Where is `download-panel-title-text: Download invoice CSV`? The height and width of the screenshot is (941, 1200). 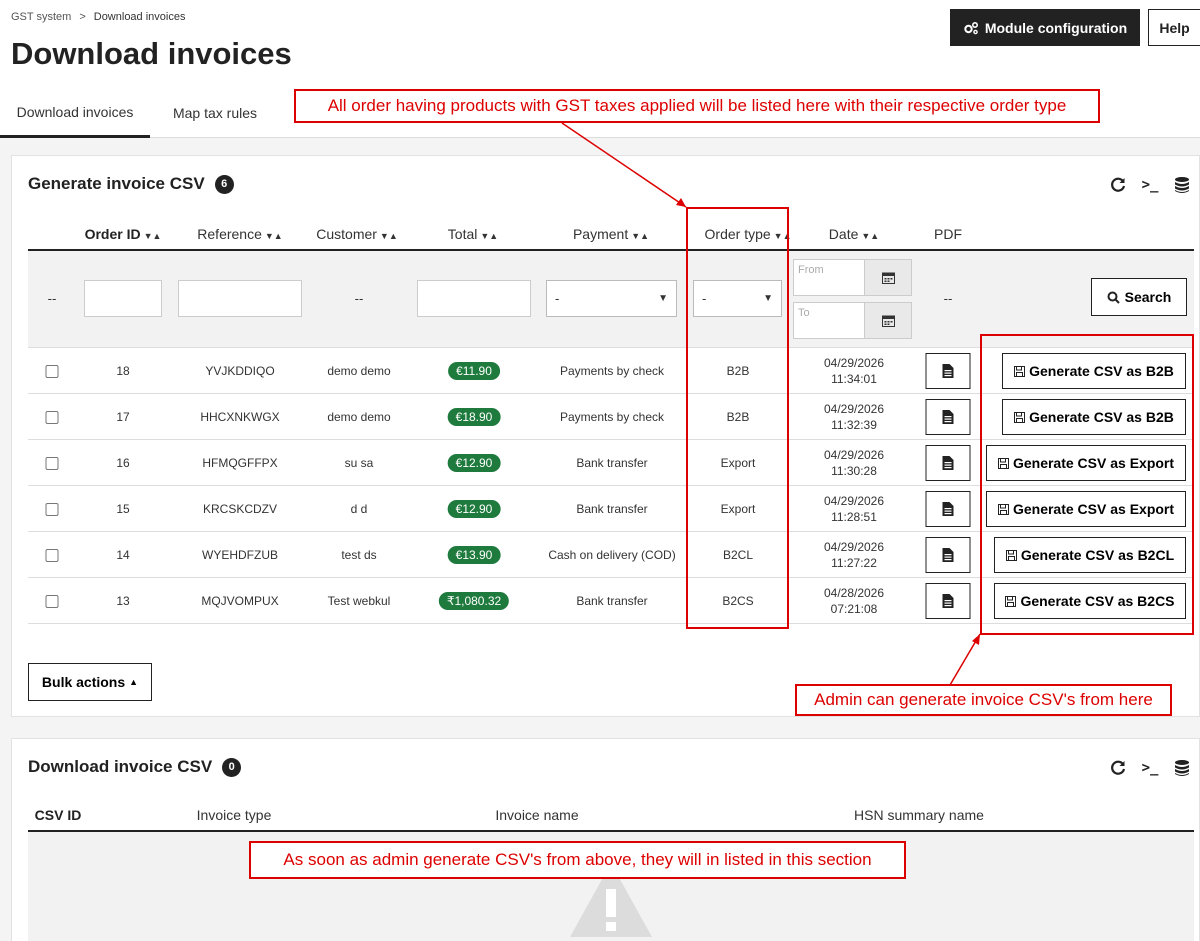 download-panel-title-text: Download invoice CSV is located at coordinates (120, 766).